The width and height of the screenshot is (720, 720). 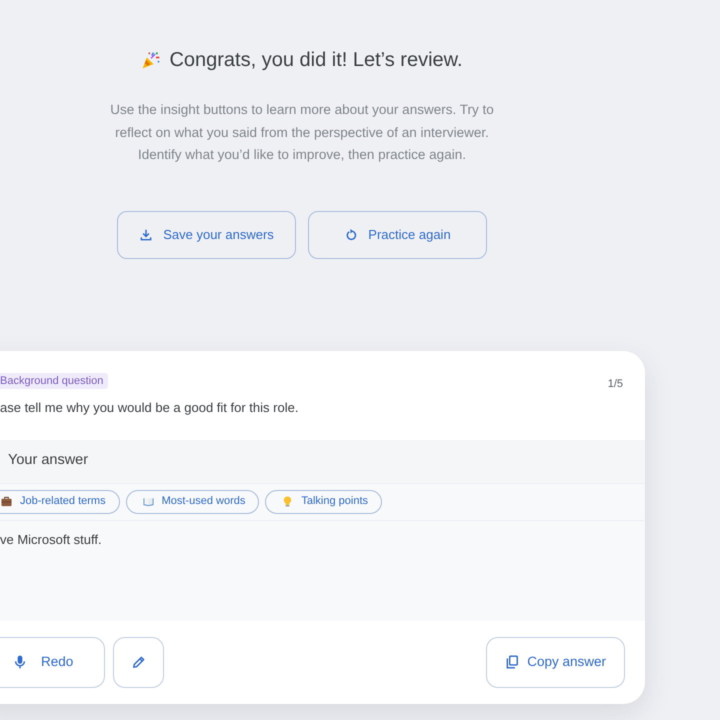 I want to click on lightbulb-icon, so click(x=288, y=501).